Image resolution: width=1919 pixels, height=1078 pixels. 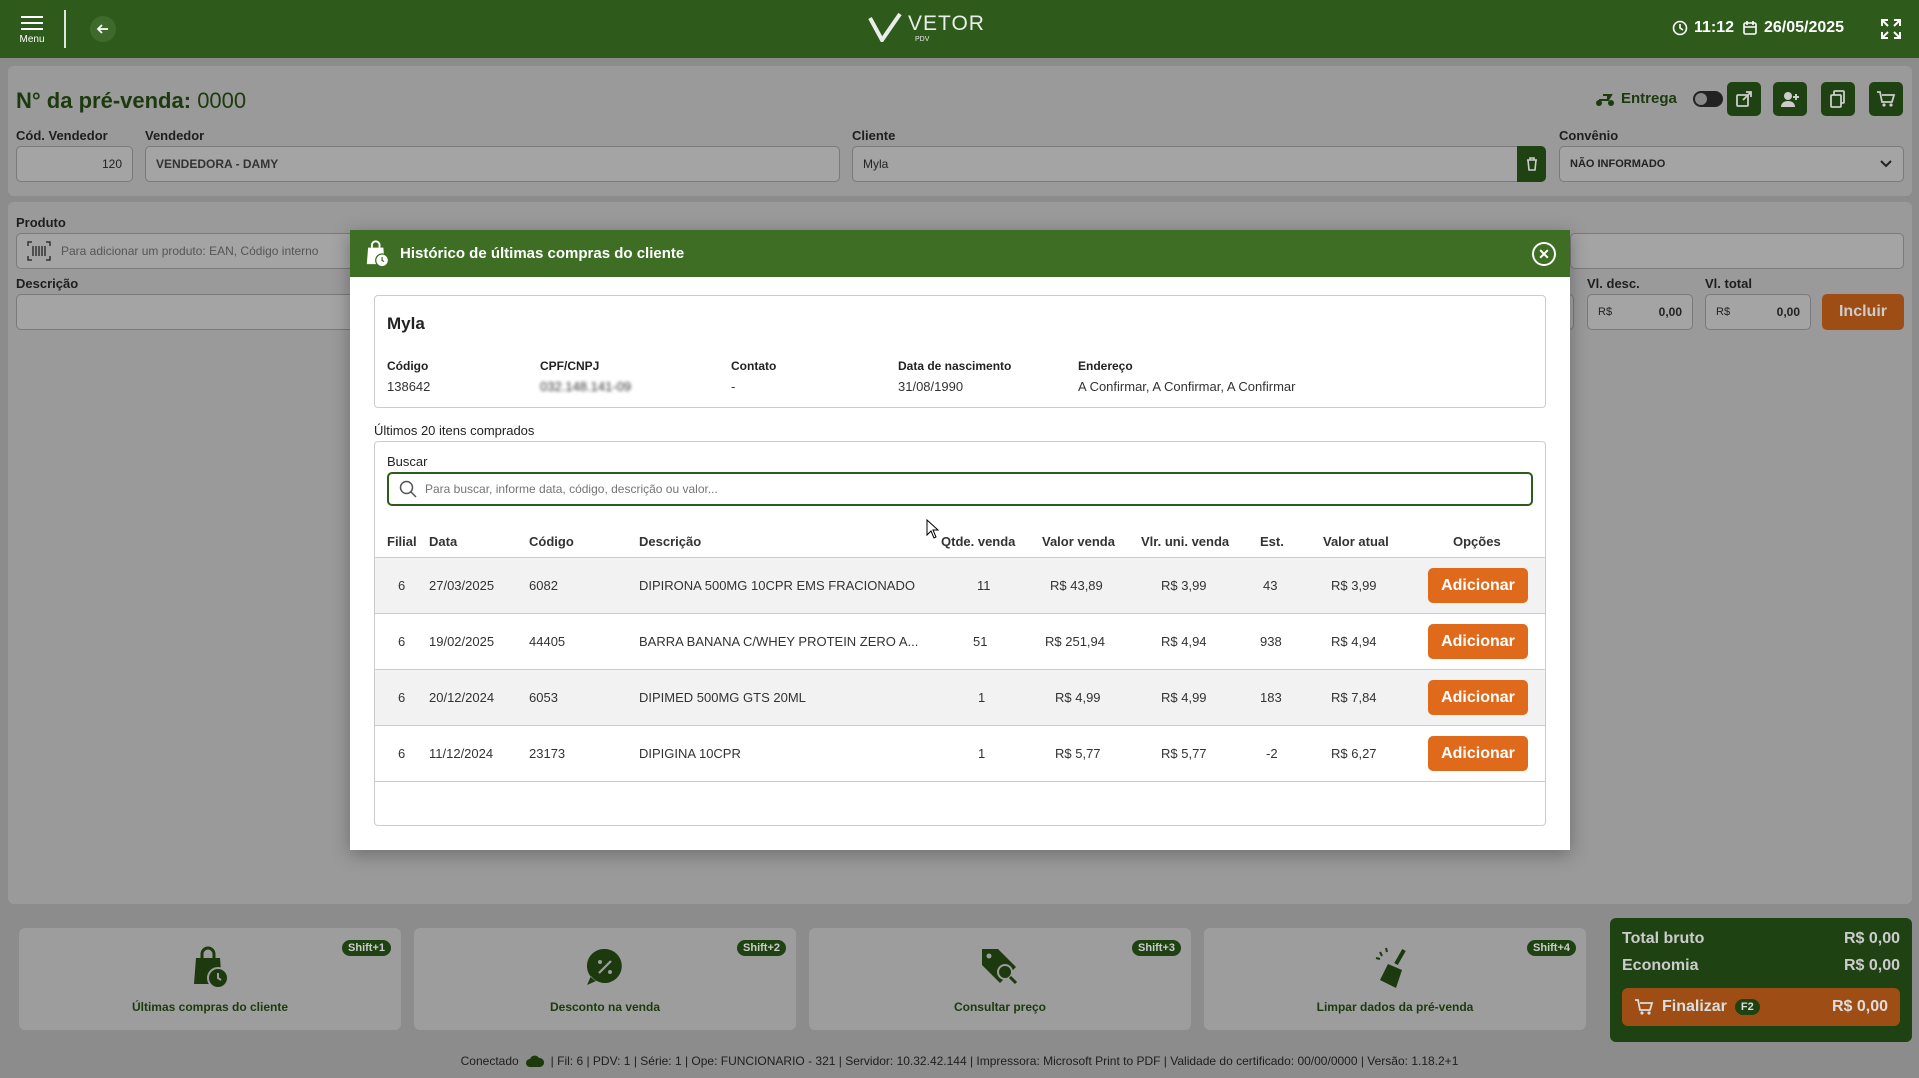 I want to click on cell-valor-venda: R$ 43,89, so click(x=1076, y=585).